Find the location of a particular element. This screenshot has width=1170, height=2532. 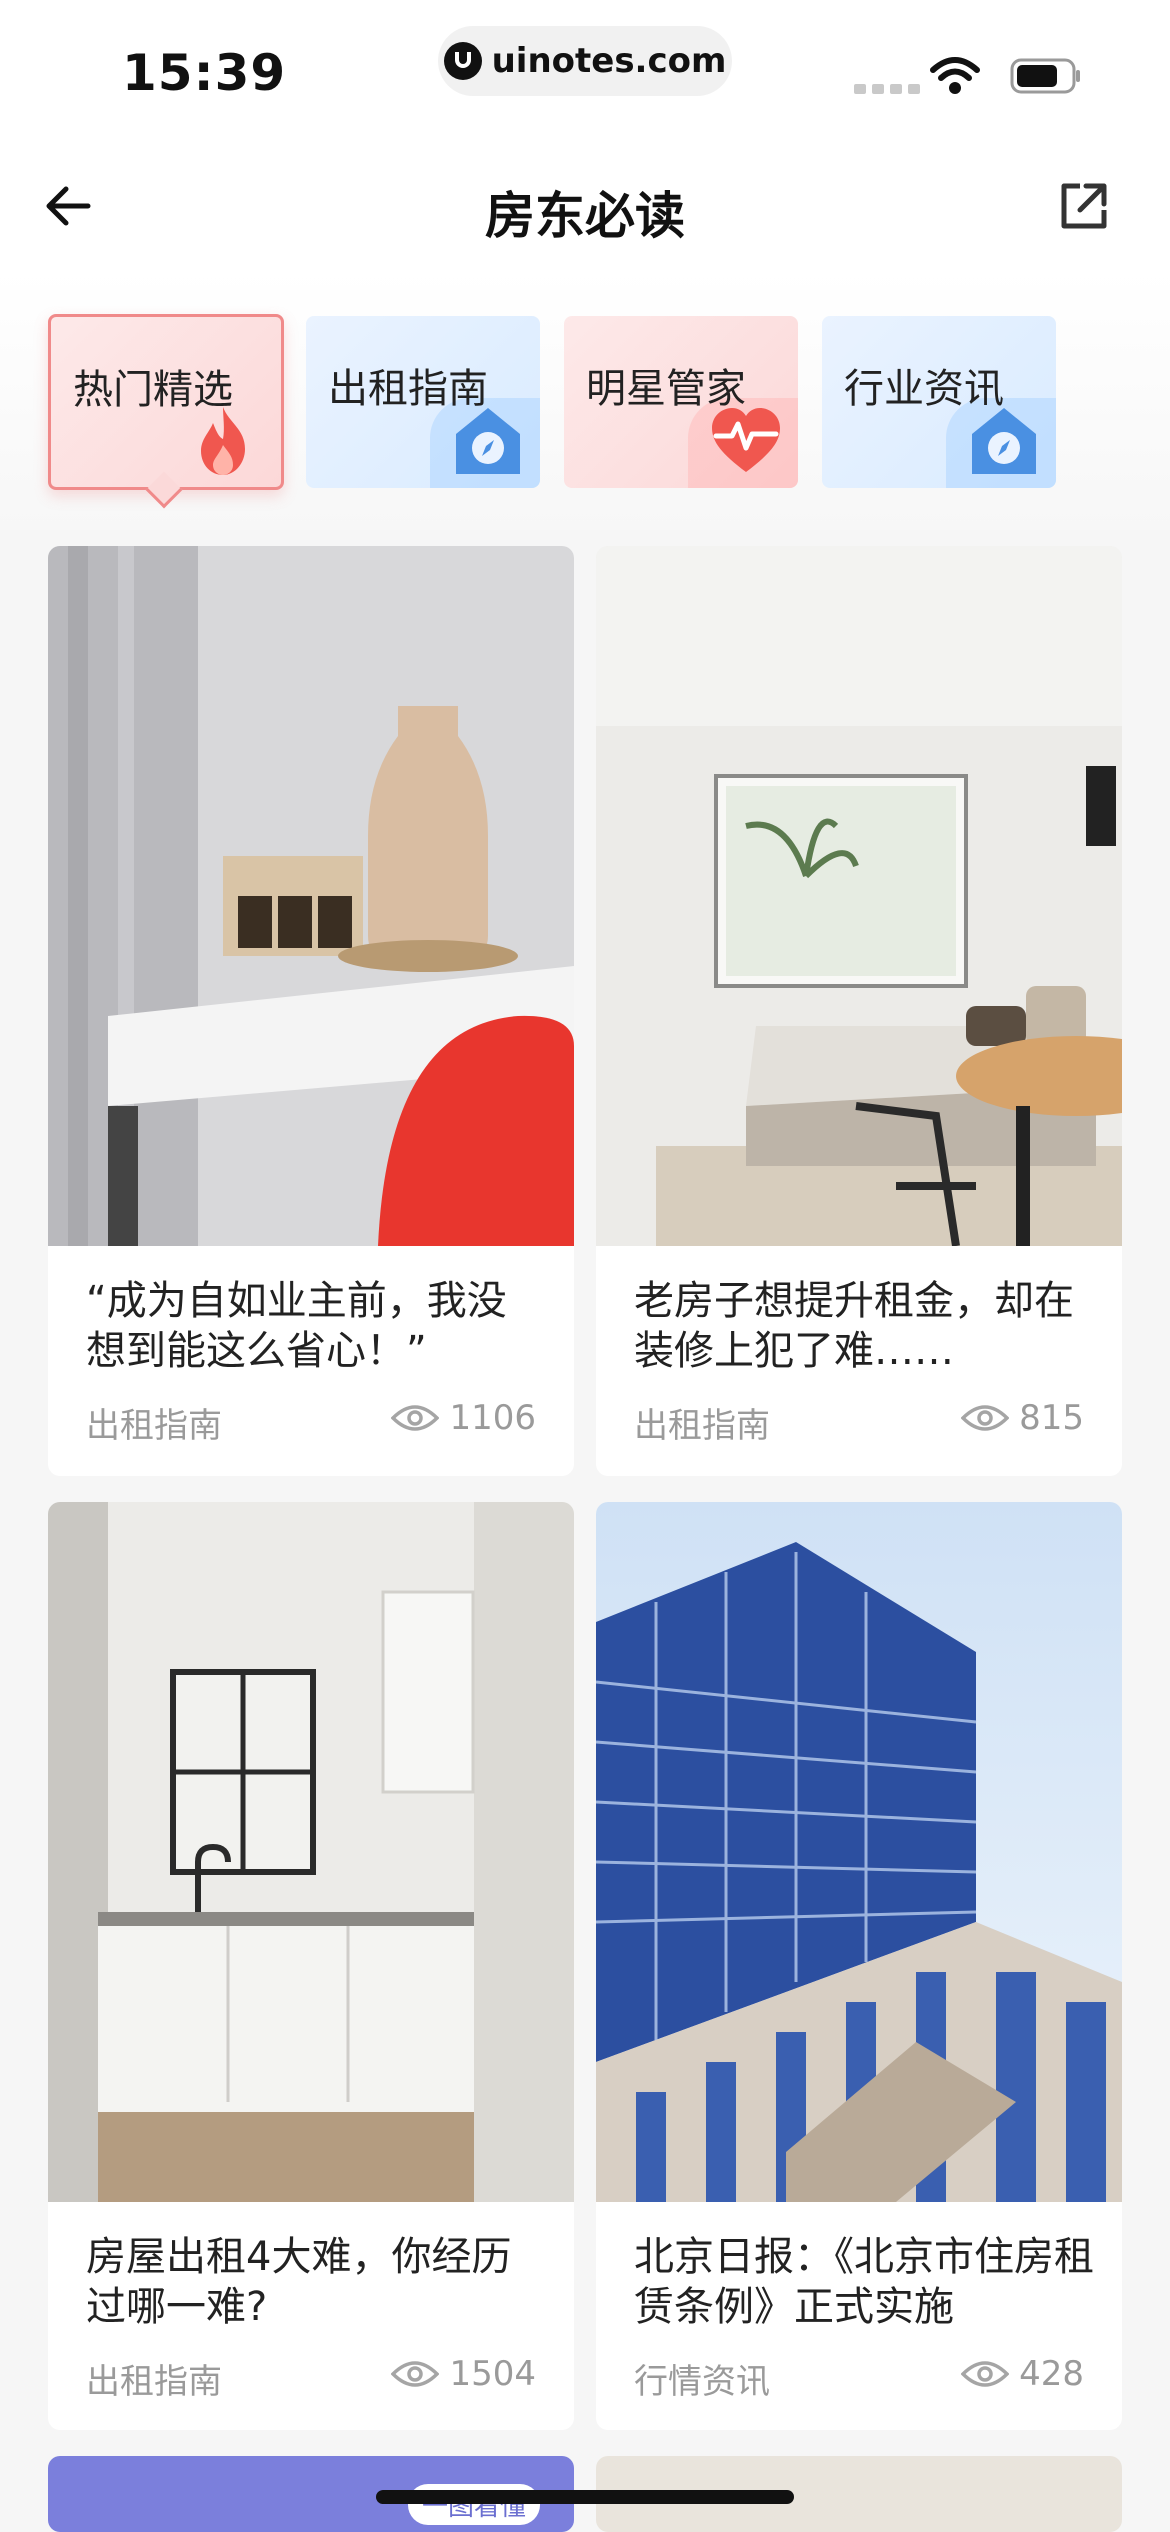

article-photo-kitchen is located at coordinates (311, 1852).